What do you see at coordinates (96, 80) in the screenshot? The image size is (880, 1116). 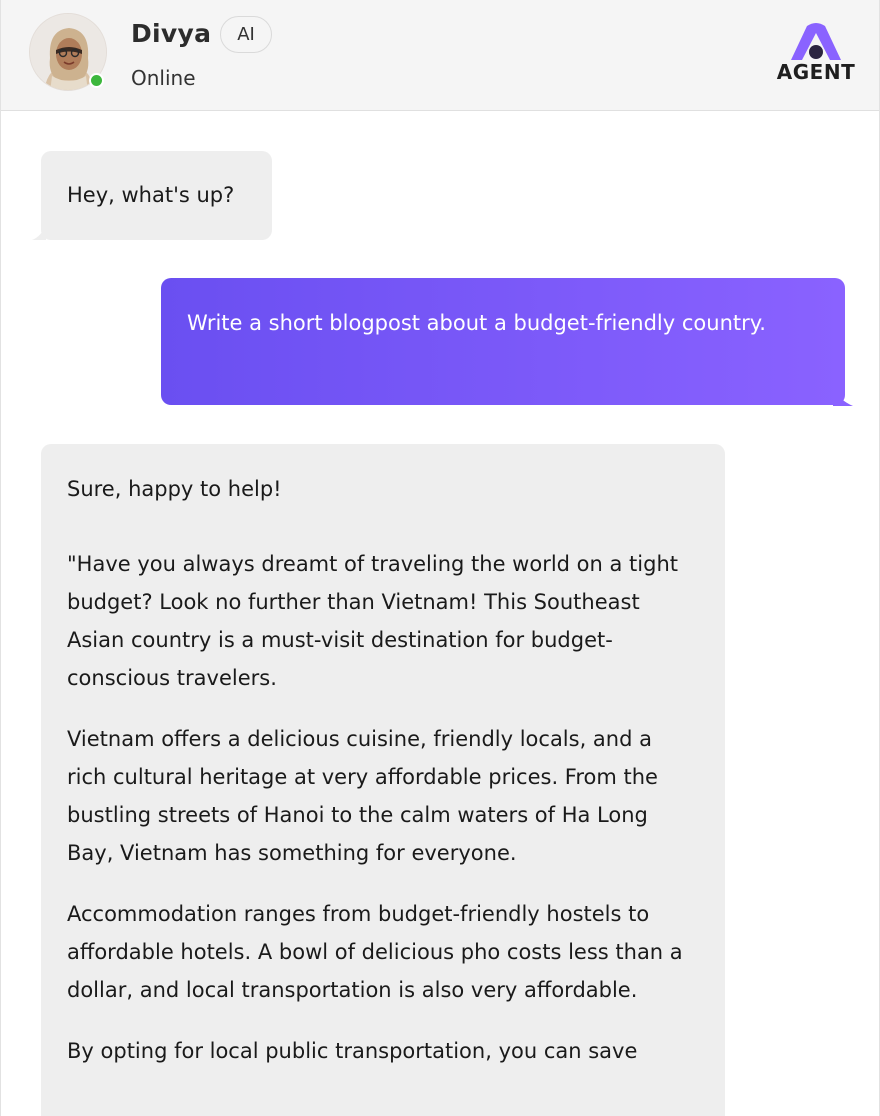 I see `online-status-dot` at bounding box center [96, 80].